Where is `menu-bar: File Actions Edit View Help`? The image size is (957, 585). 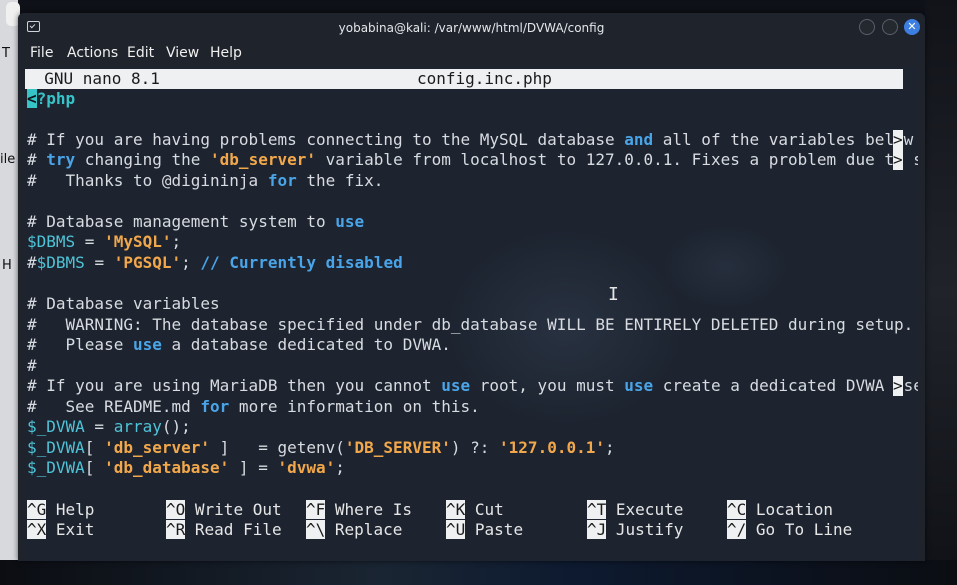
menu-bar: File Actions Edit View Help is located at coordinates (471, 54).